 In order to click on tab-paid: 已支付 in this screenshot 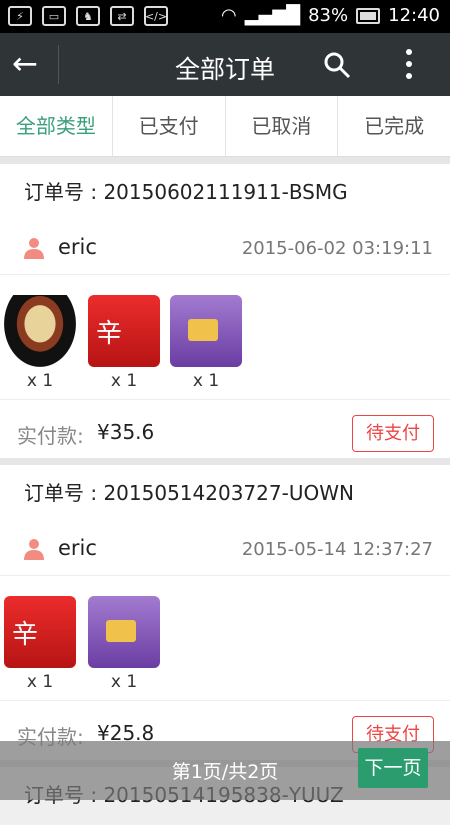, I will do `click(169, 126)`.